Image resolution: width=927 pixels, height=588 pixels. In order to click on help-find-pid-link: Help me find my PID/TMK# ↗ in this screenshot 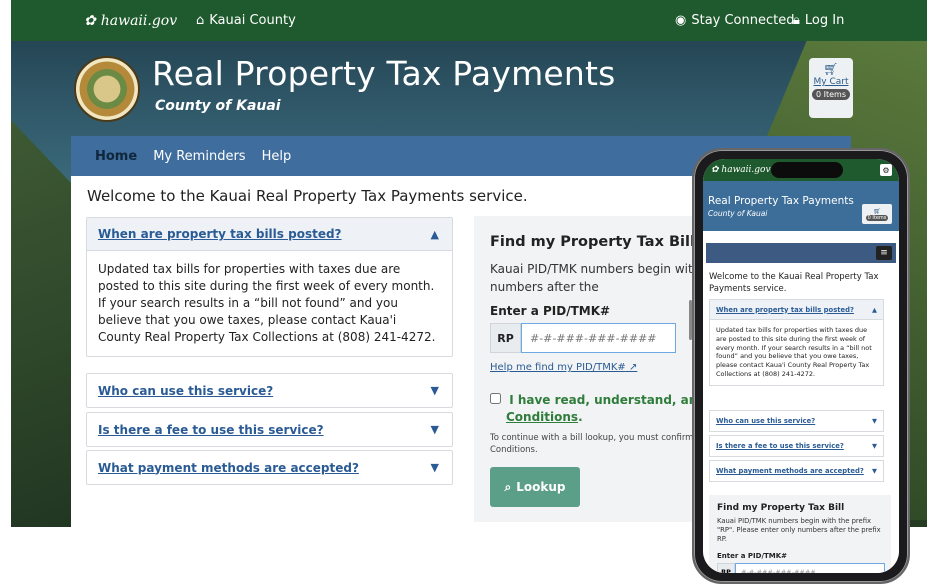, I will do `click(563, 367)`.